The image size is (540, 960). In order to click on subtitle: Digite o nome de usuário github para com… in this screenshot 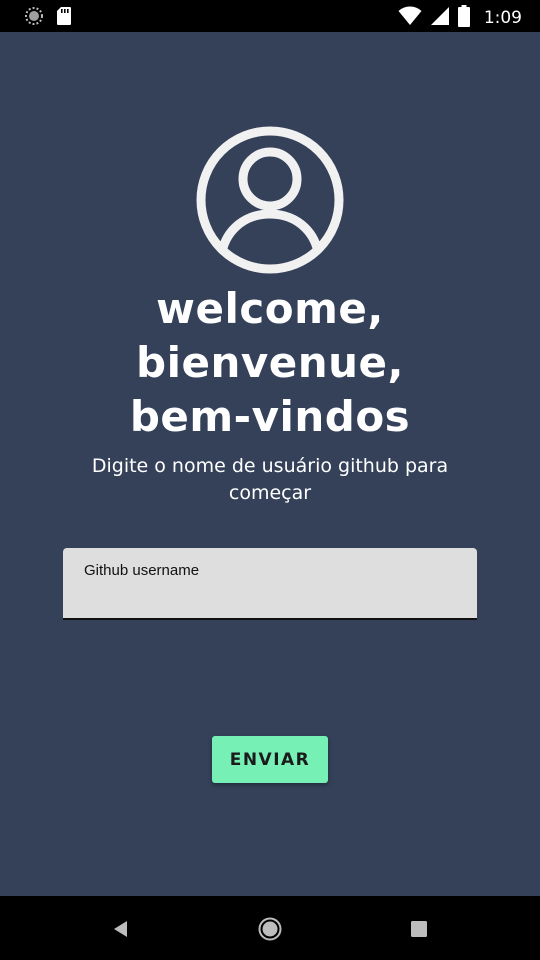, I will do `click(270, 479)`.